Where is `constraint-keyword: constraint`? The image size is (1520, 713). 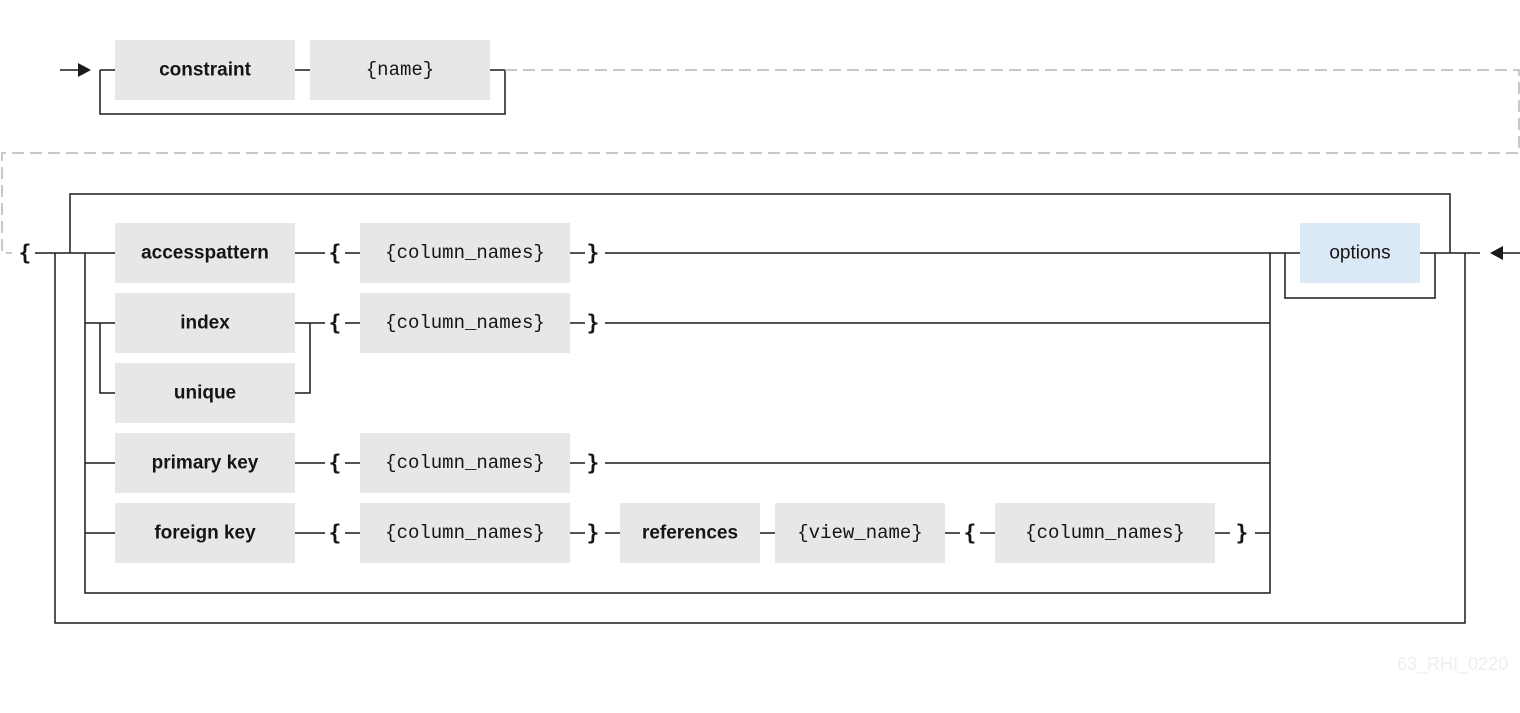 constraint-keyword: constraint is located at coordinates (205, 70).